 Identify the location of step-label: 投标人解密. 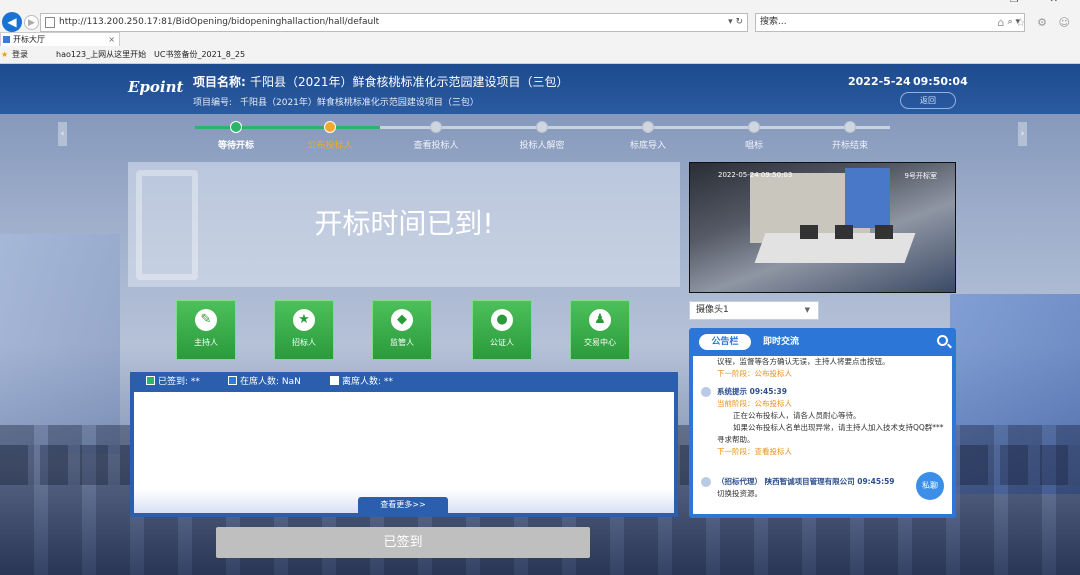
(542, 146).